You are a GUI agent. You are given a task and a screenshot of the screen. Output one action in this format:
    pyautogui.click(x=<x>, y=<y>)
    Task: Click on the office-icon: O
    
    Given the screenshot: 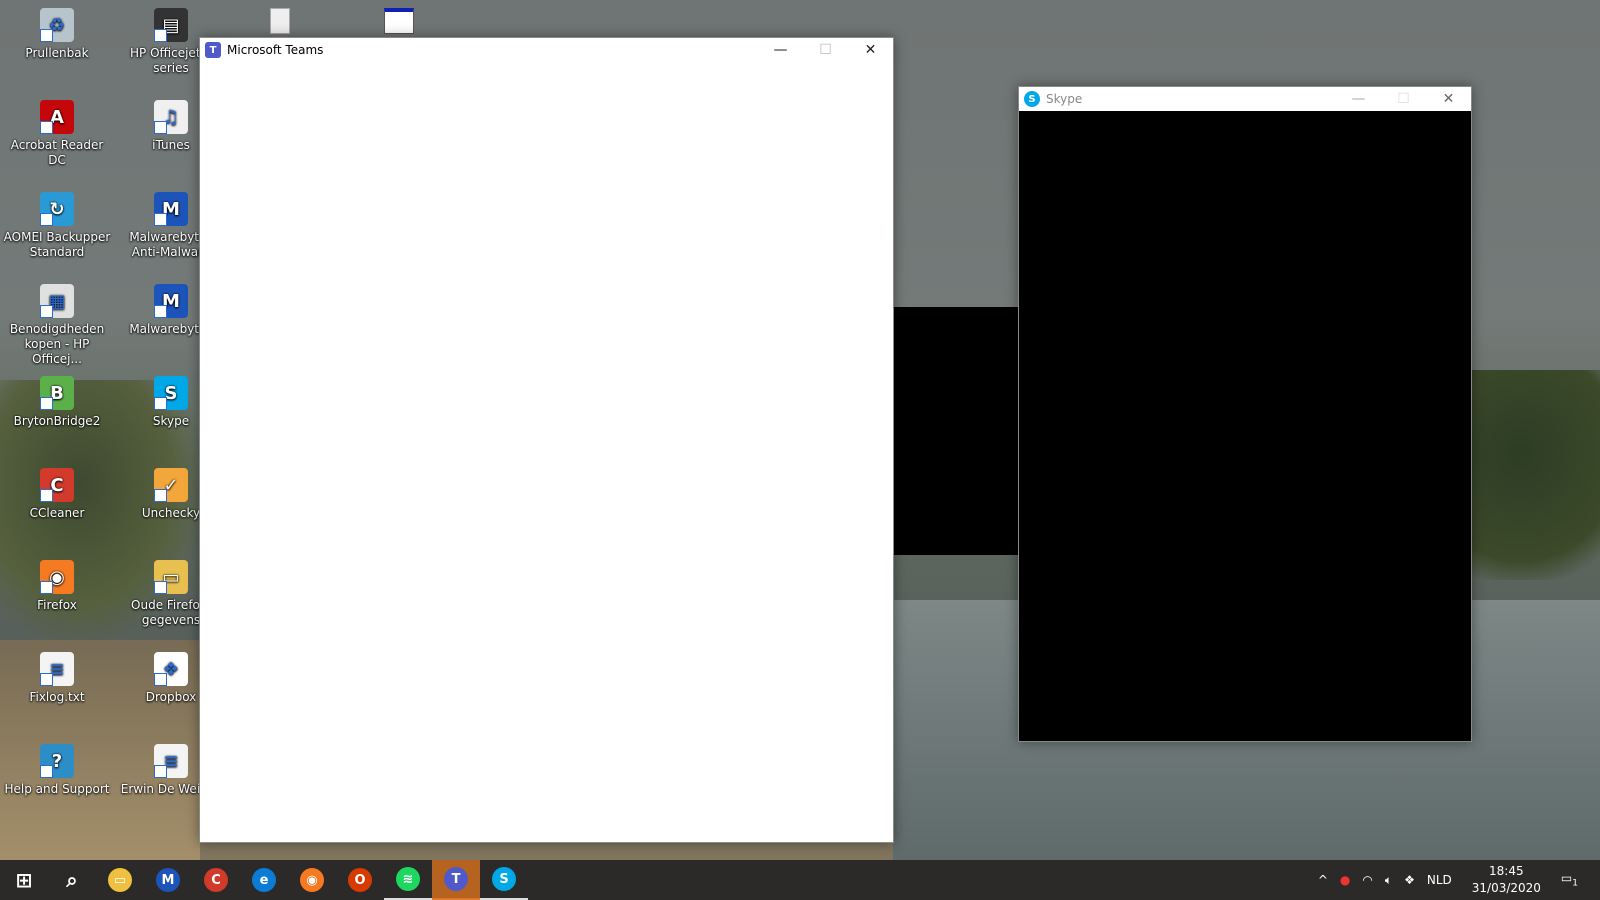 What is the action you would take?
    pyautogui.click(x=360, y=880)
    